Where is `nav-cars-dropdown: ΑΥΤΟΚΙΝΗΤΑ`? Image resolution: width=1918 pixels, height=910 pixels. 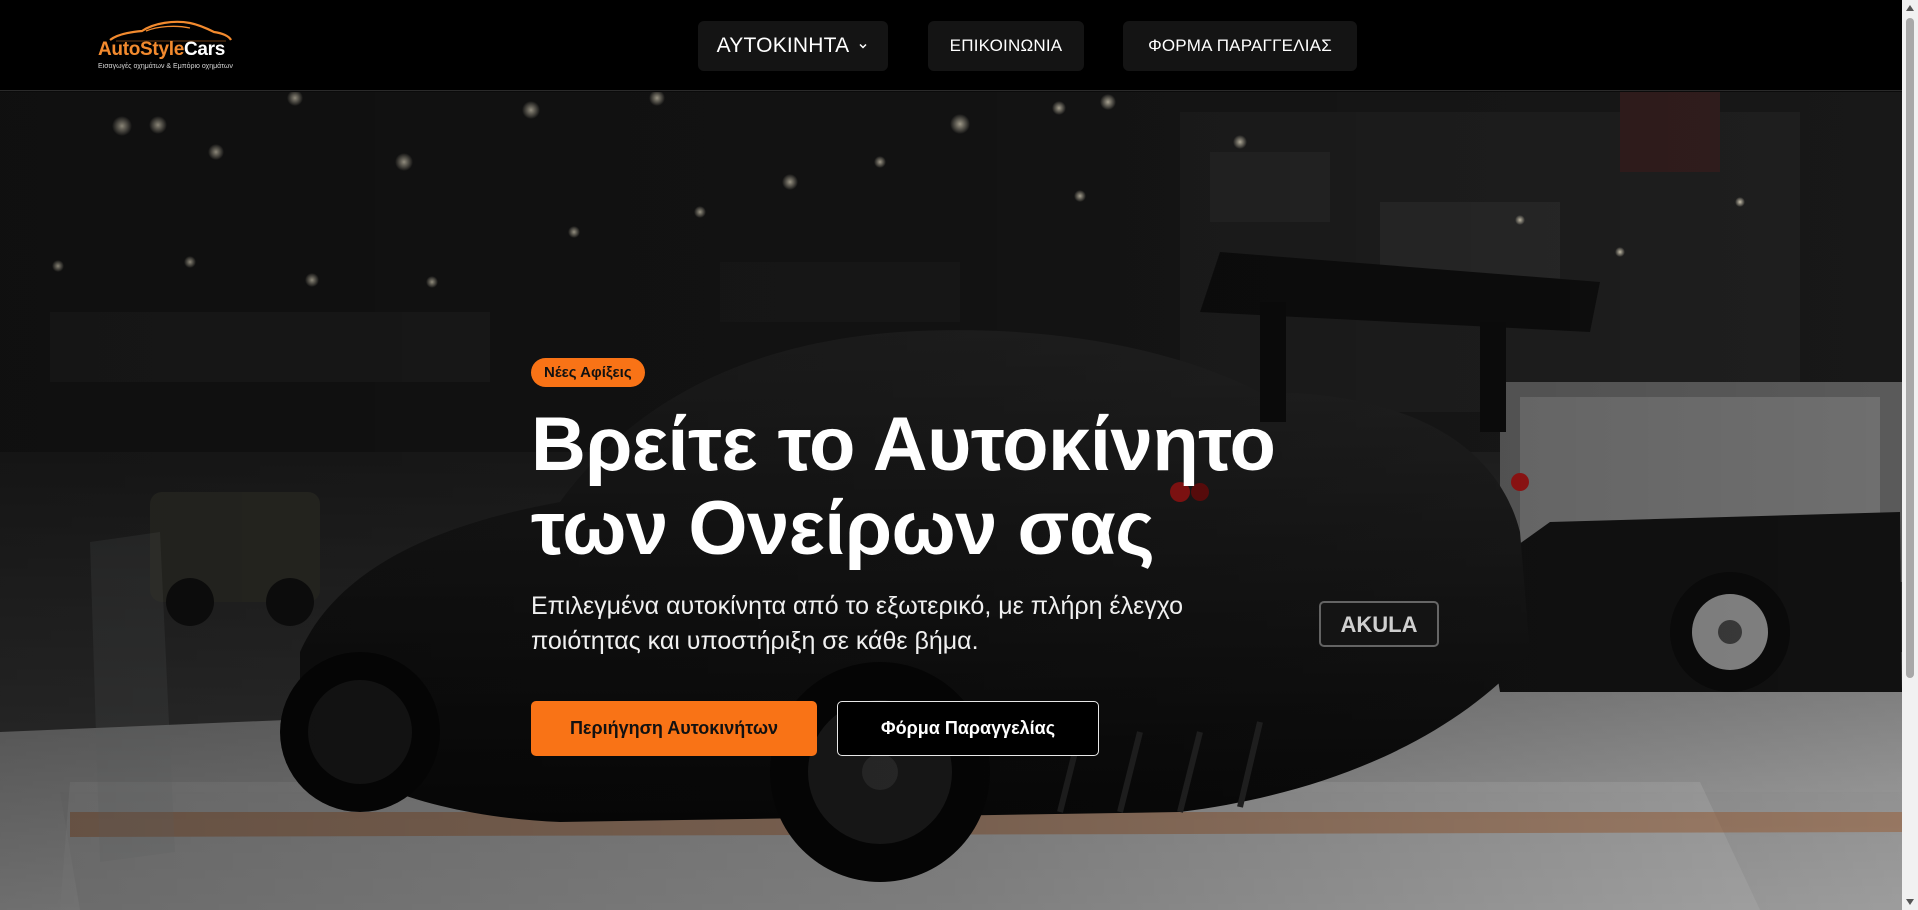
nav-cars-dropdown: ΑΥΤΟΚΙΝΗΤΑ is located at coordinates (793, 46).